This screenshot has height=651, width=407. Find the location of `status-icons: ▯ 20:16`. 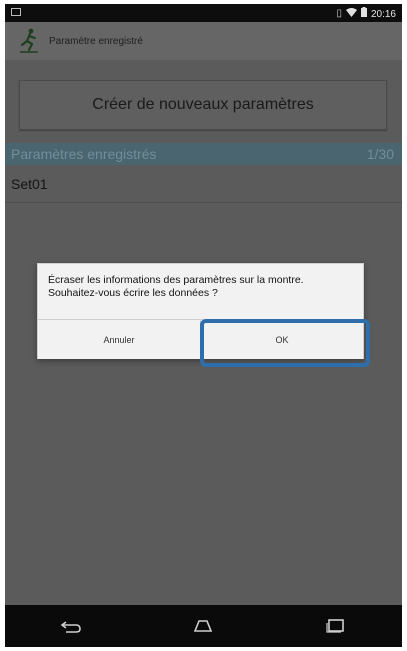

status-icons: ▯ 20:16 is located at coordinates (366, 14).